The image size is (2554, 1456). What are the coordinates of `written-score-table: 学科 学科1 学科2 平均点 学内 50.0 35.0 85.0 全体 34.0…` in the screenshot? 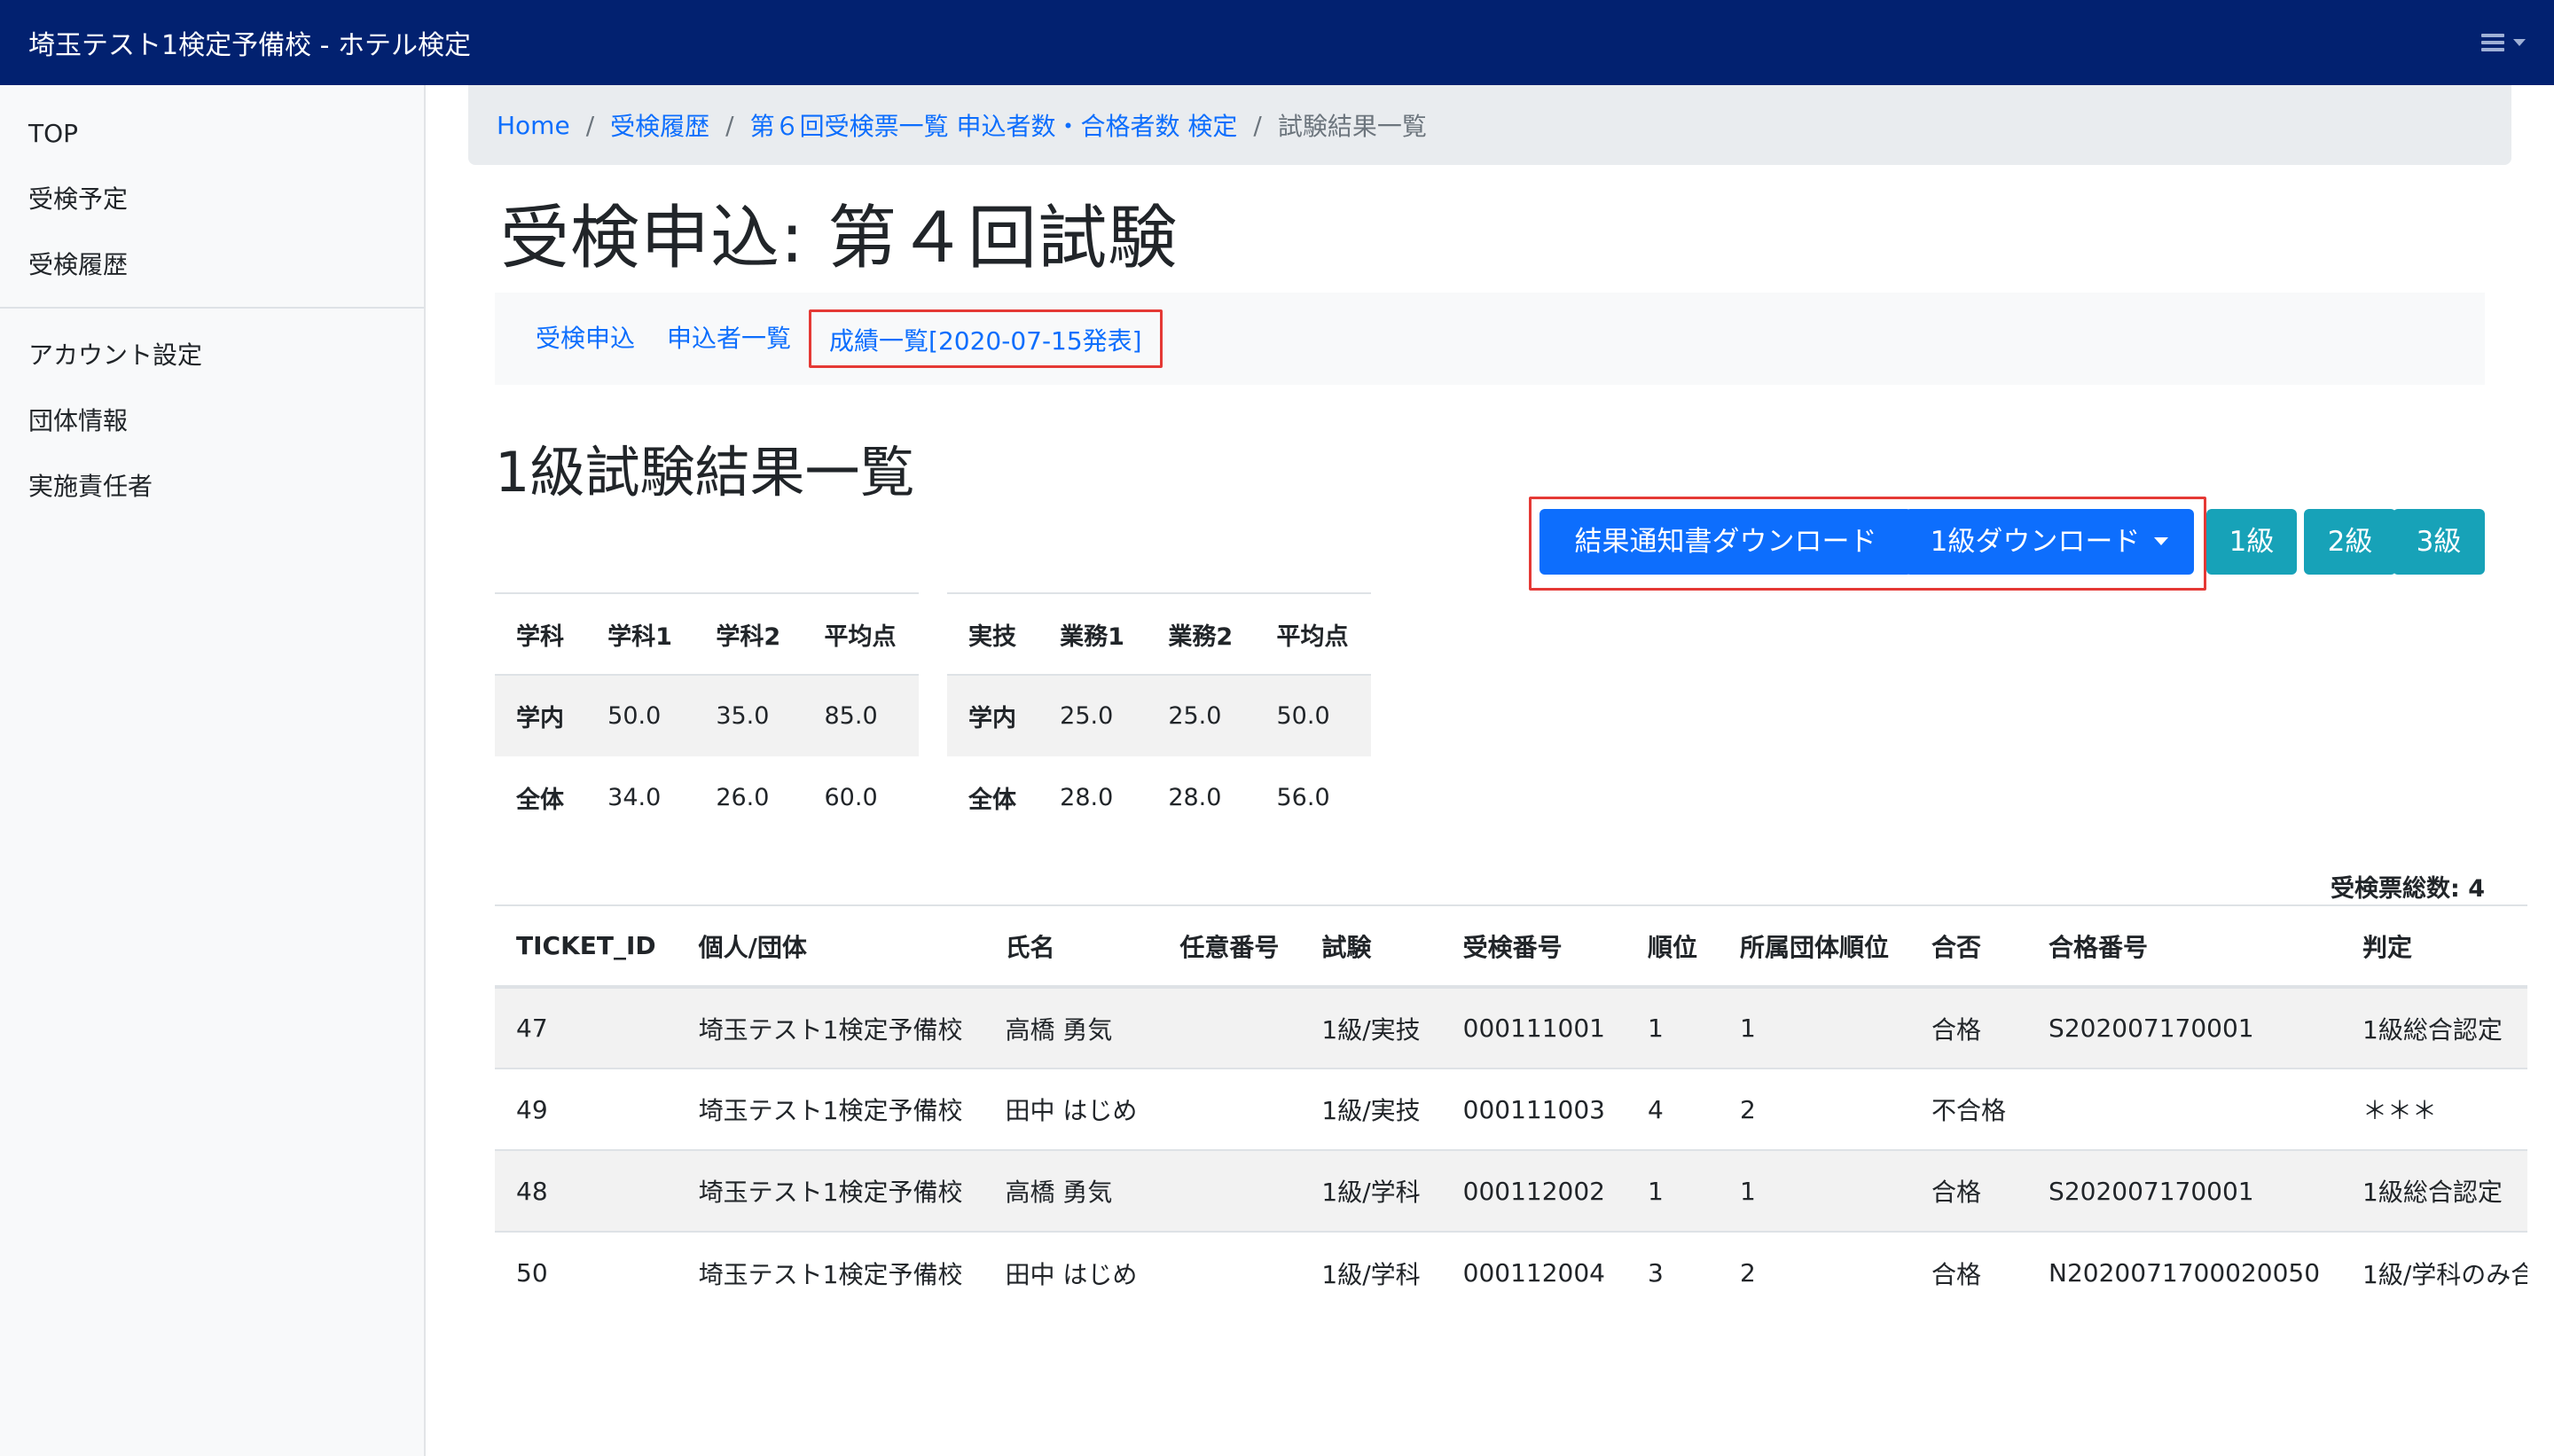 It's located at (707, 715).